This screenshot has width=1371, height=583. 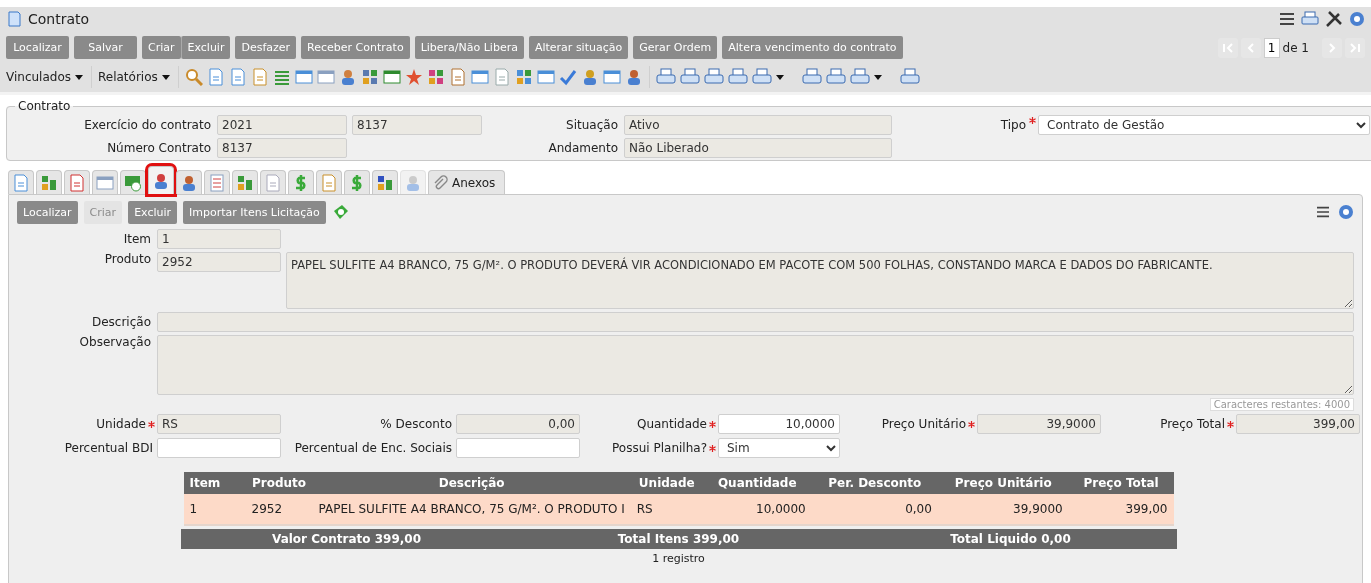 I want to click on contract-number-field: 8137, so click(x=282, y=147).